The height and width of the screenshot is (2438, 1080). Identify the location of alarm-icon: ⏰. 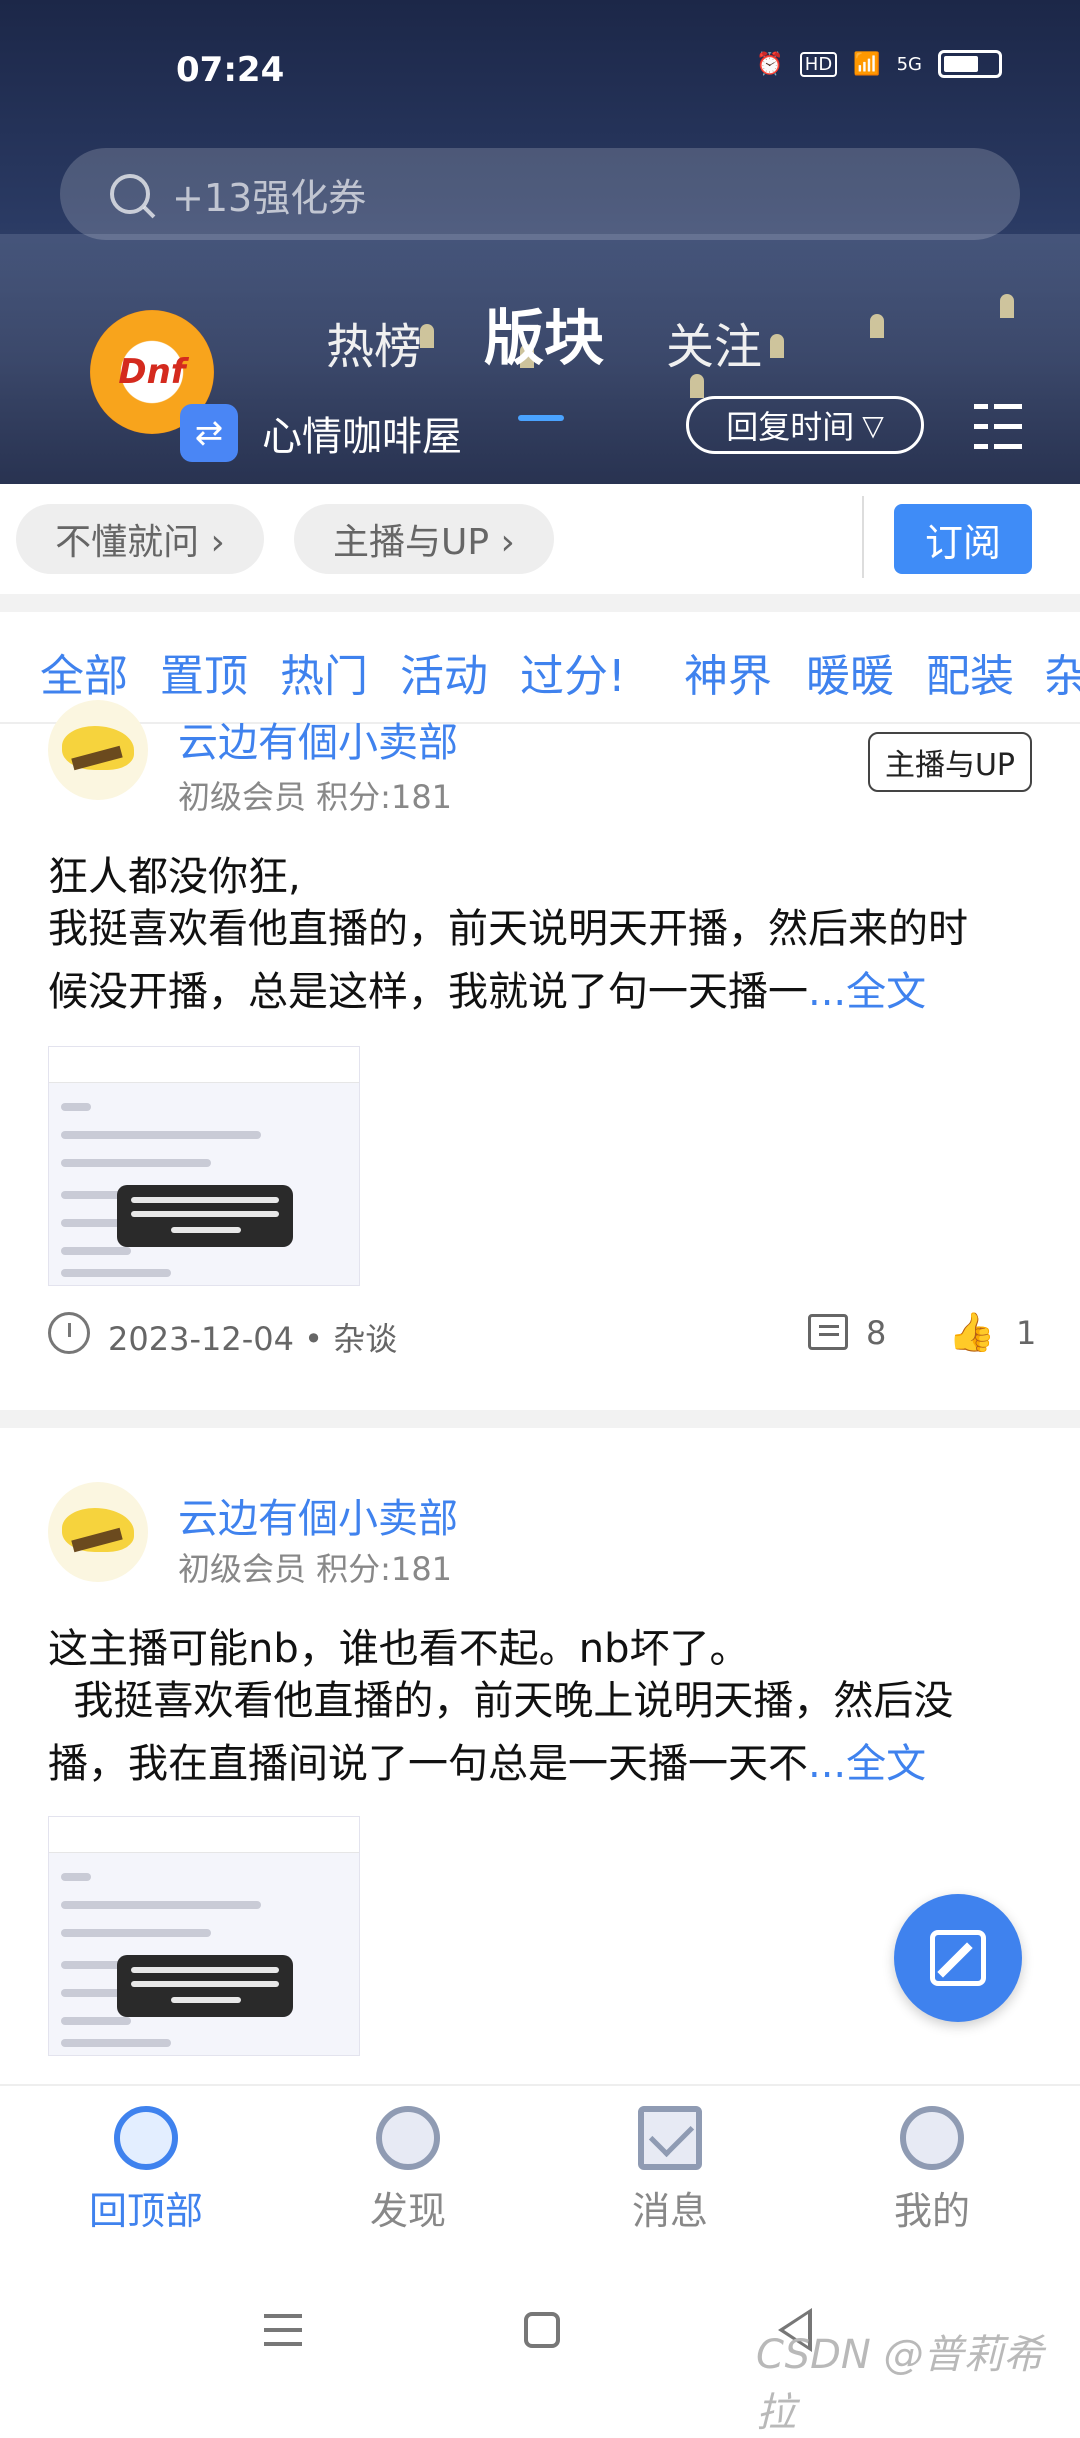
(770, 64).